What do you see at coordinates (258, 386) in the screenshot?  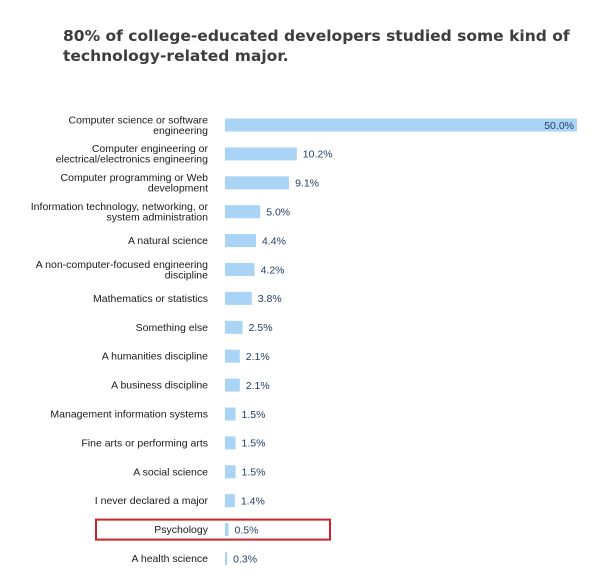 I see `value-label-a-business-discipline: 2.1%` at bounding box center [258, 386].